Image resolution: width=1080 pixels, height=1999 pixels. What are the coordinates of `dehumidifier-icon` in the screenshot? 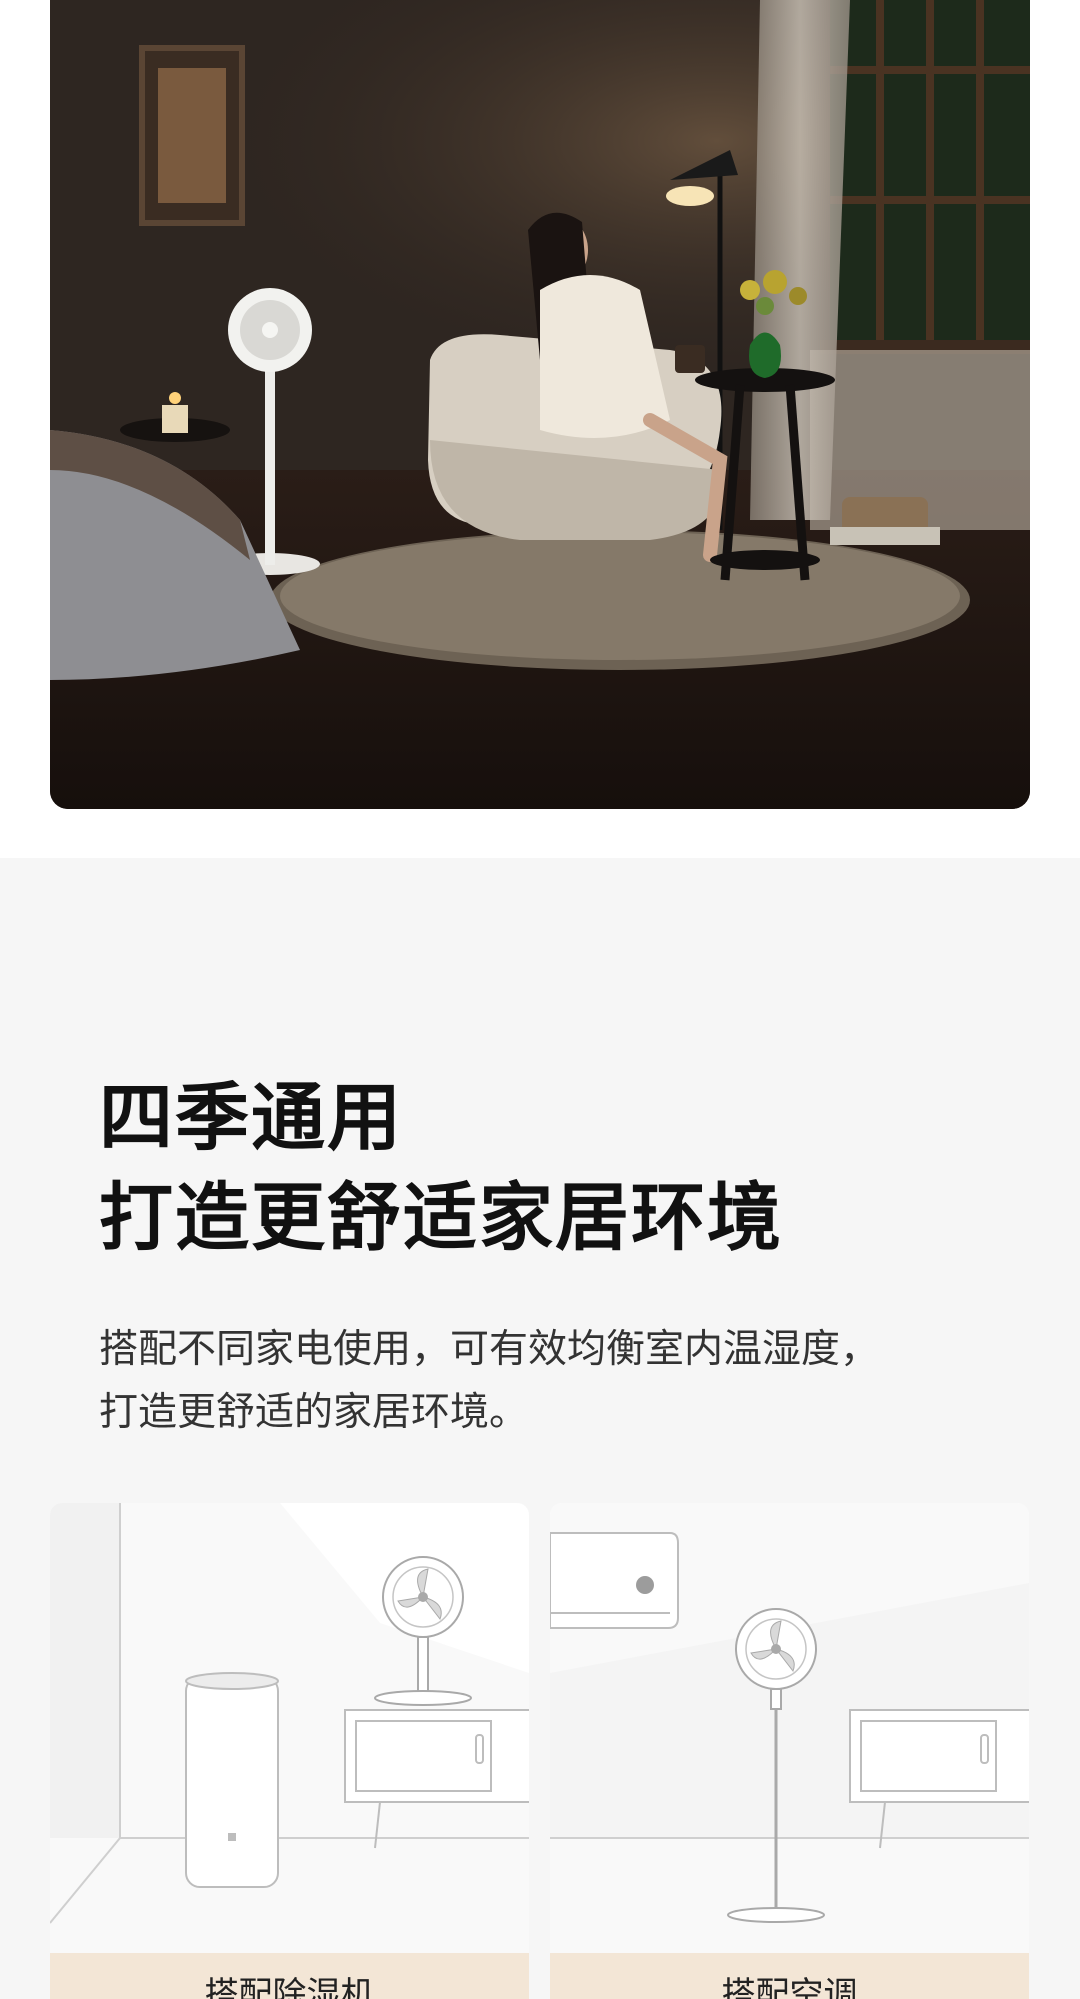 It's located at (232, 1780).